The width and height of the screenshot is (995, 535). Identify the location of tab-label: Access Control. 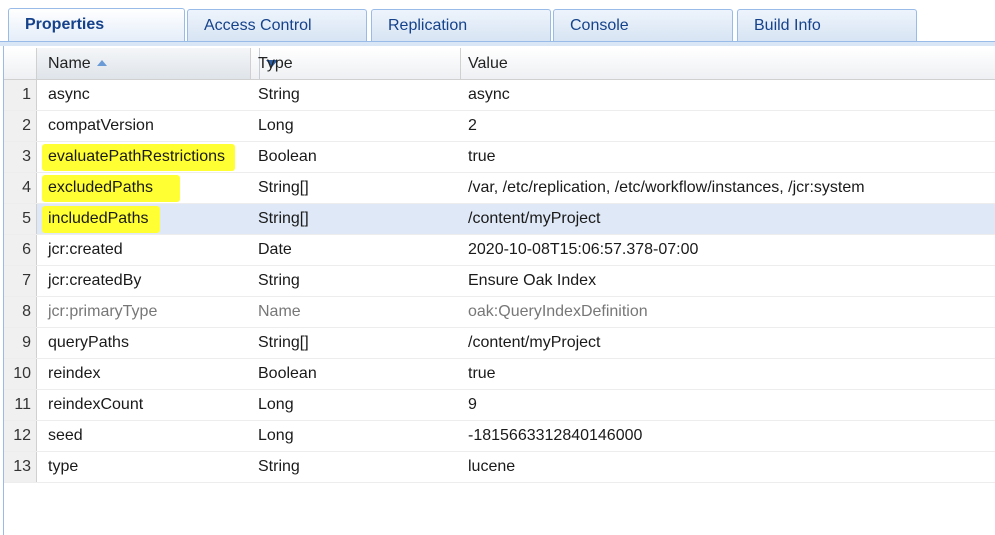
(258, 25).